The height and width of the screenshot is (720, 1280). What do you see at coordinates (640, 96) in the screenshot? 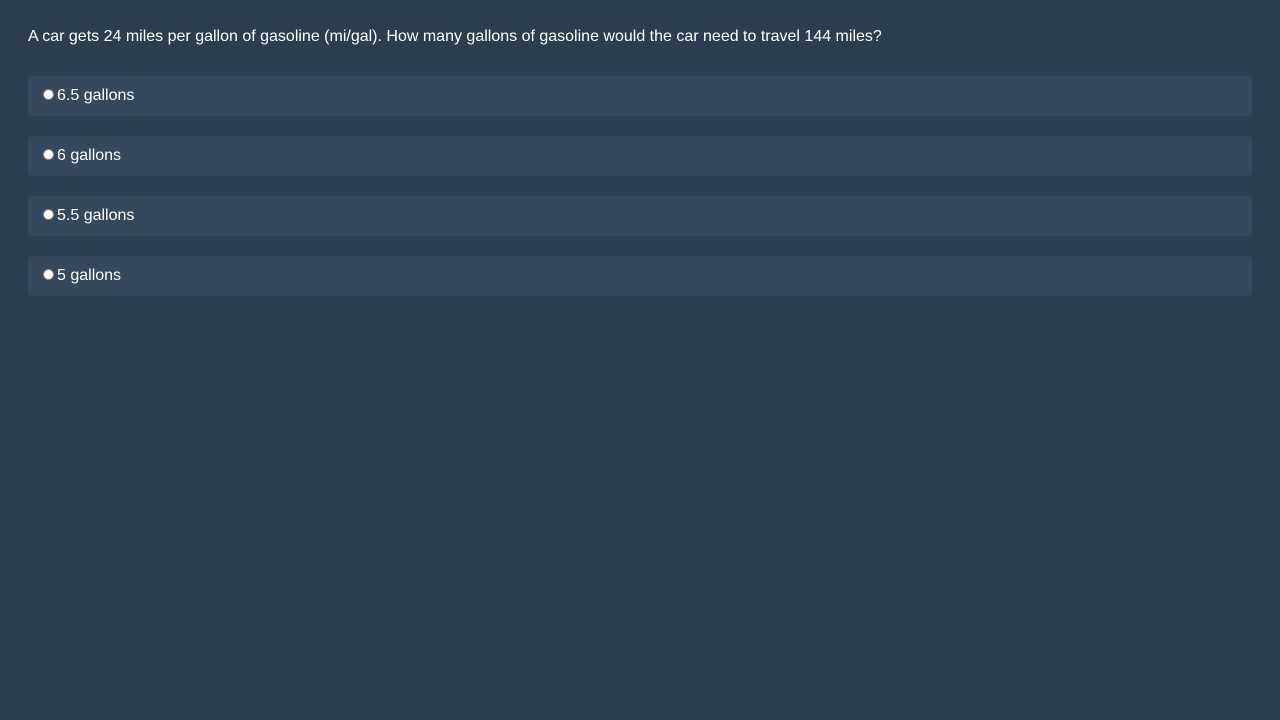
I see `answer-option-1: 6.5 gallons` at bounding box center [640, 96].